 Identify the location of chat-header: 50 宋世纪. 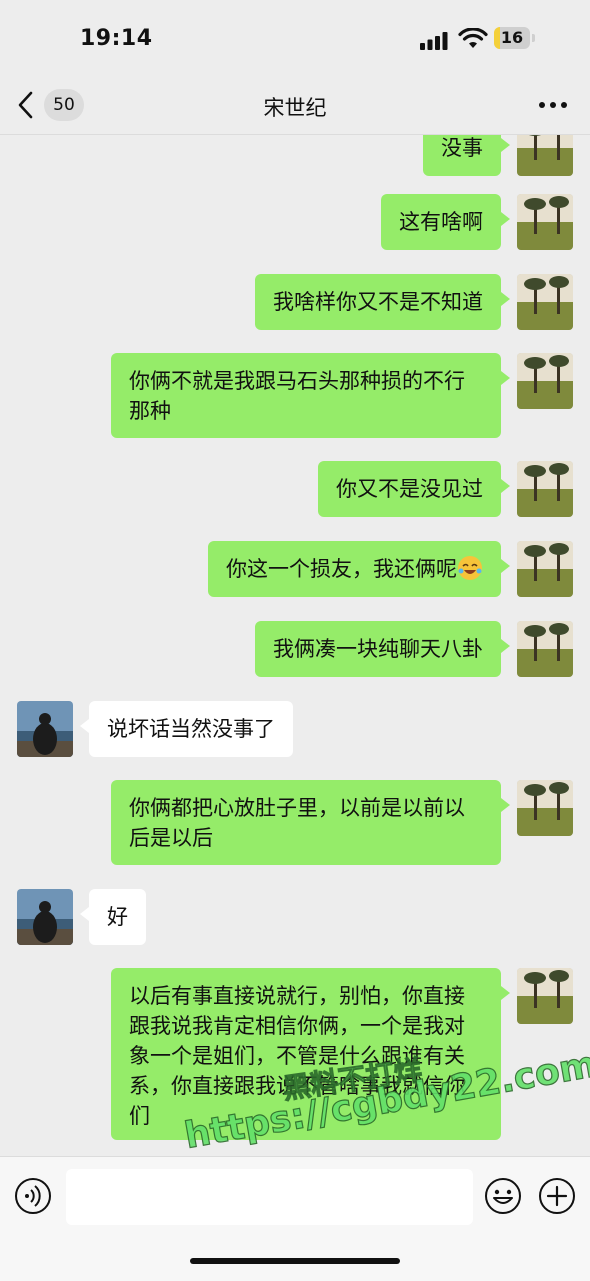
(295, 107).